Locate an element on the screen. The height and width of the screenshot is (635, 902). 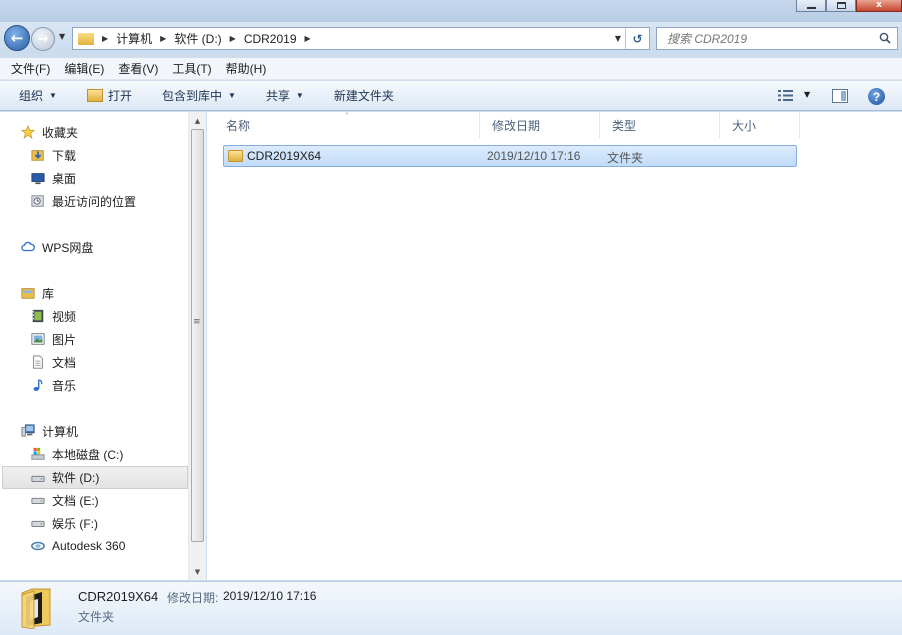
refresh-button: ↺ is located at coordinates (637, 38).